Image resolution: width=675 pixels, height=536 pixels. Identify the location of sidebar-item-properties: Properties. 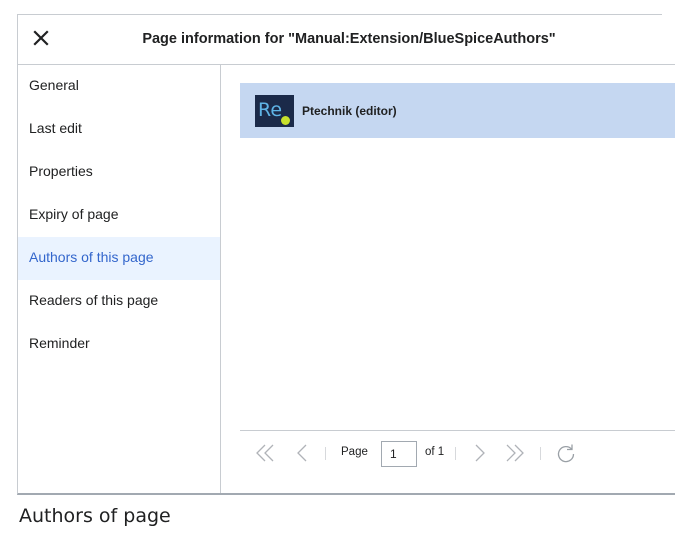
(119, 172).